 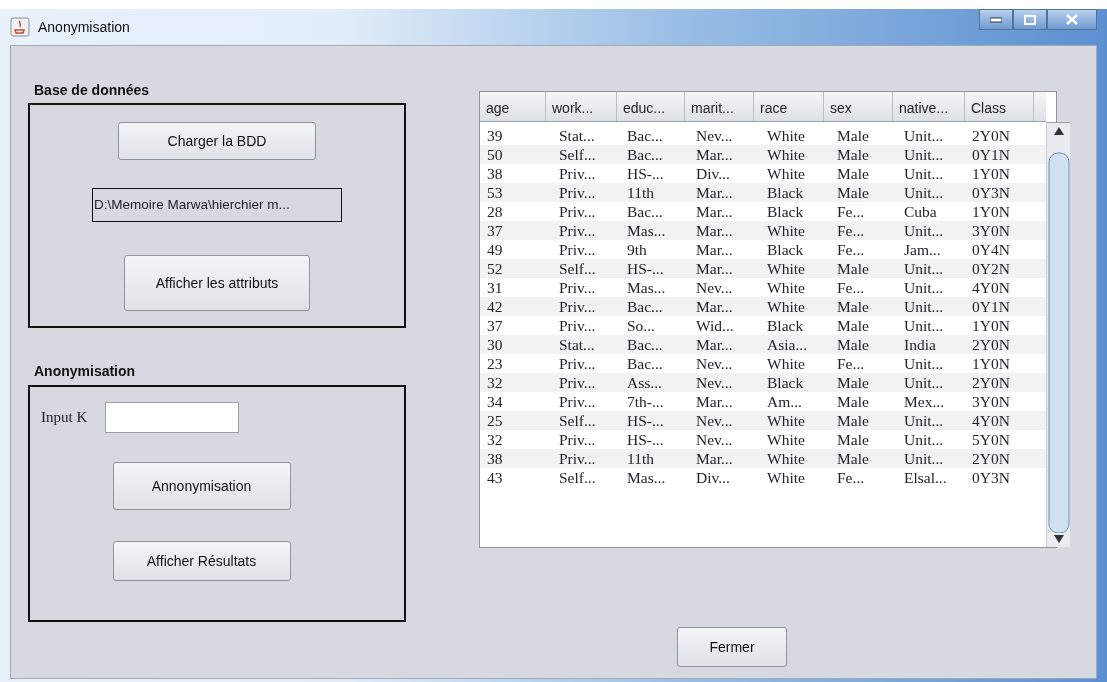 I want to click on maximize-button, so click(x=1030, y=19).